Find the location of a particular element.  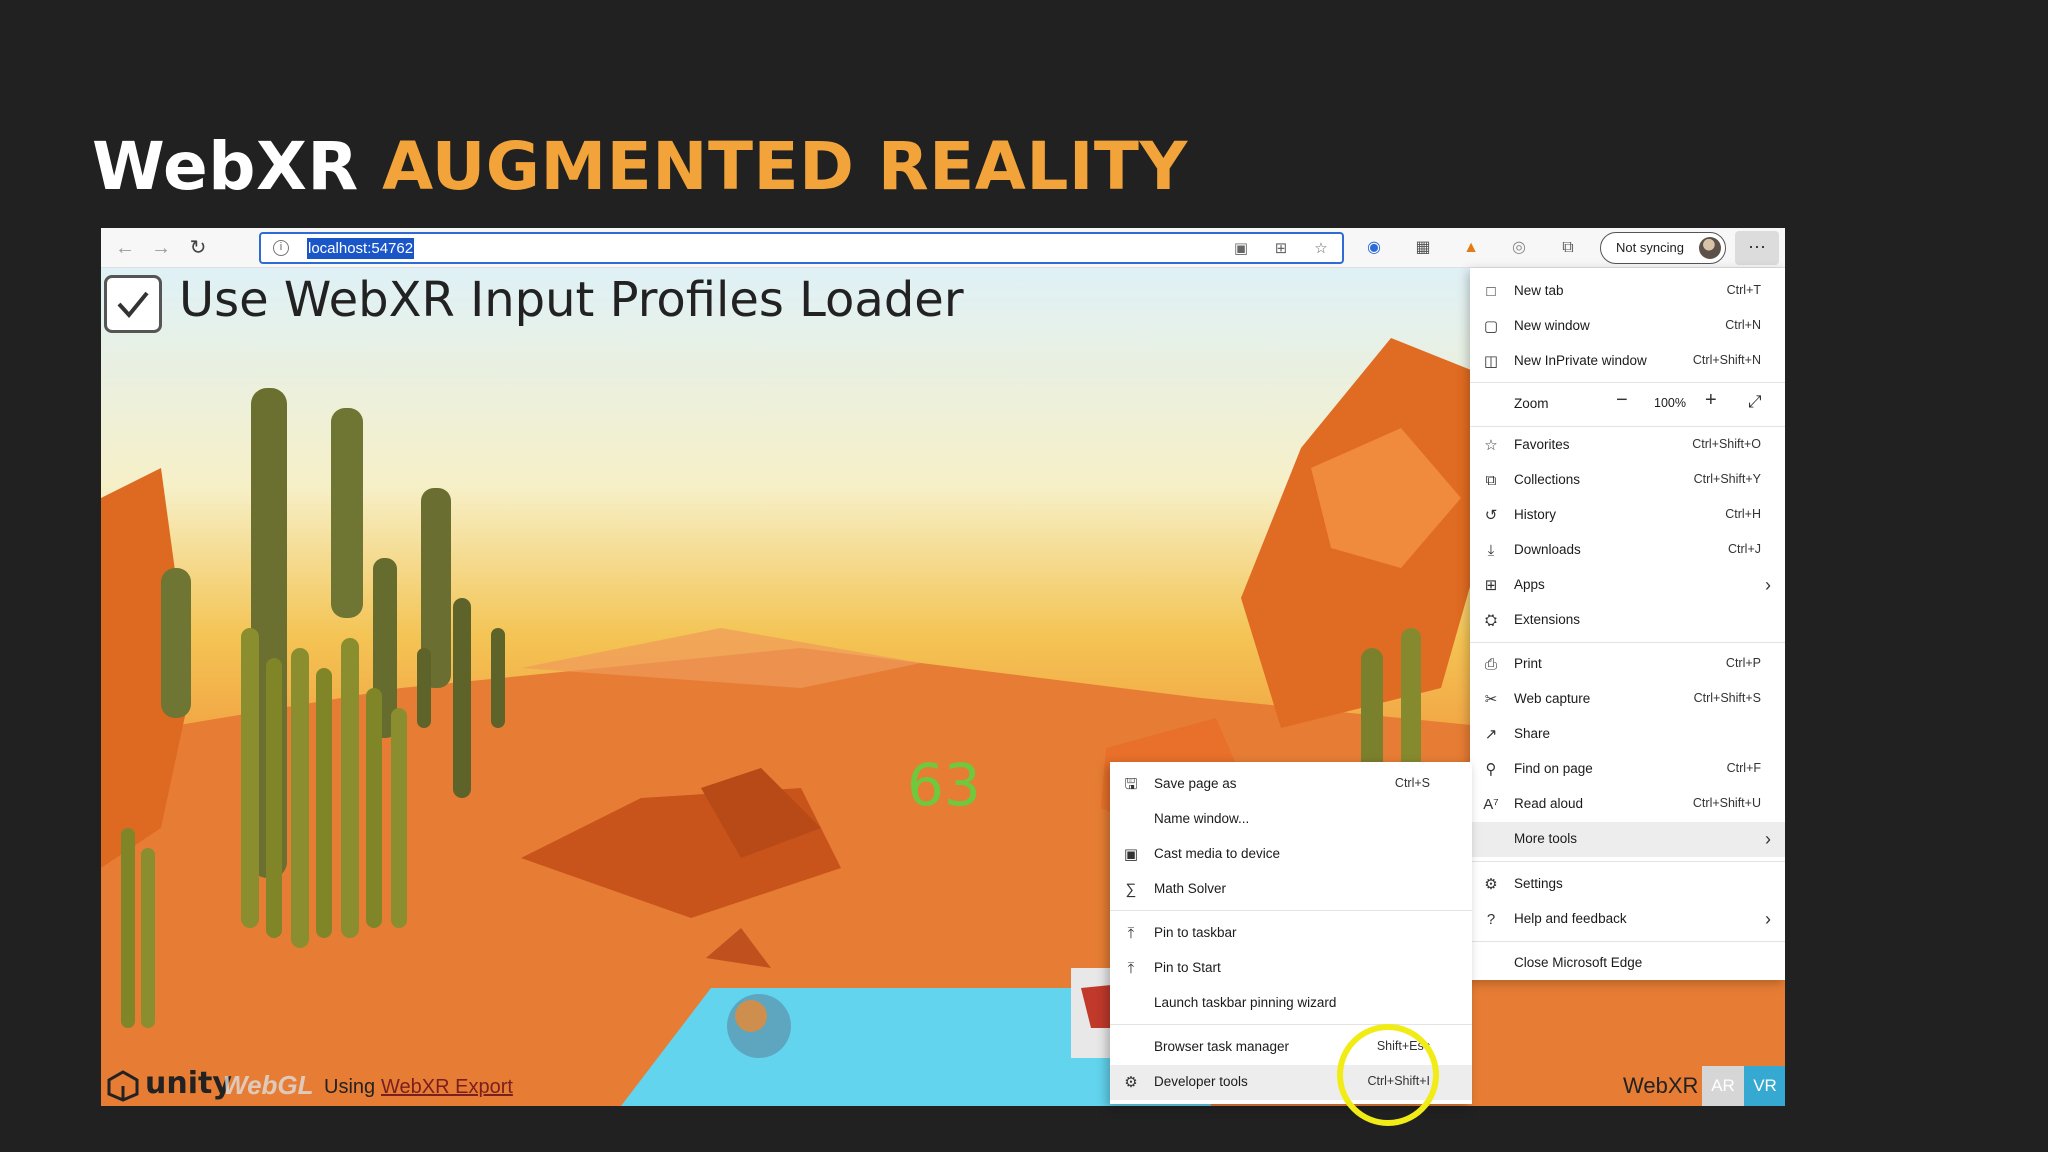

math-solver-icon: ∑ is located at coordinates (1131, 889).